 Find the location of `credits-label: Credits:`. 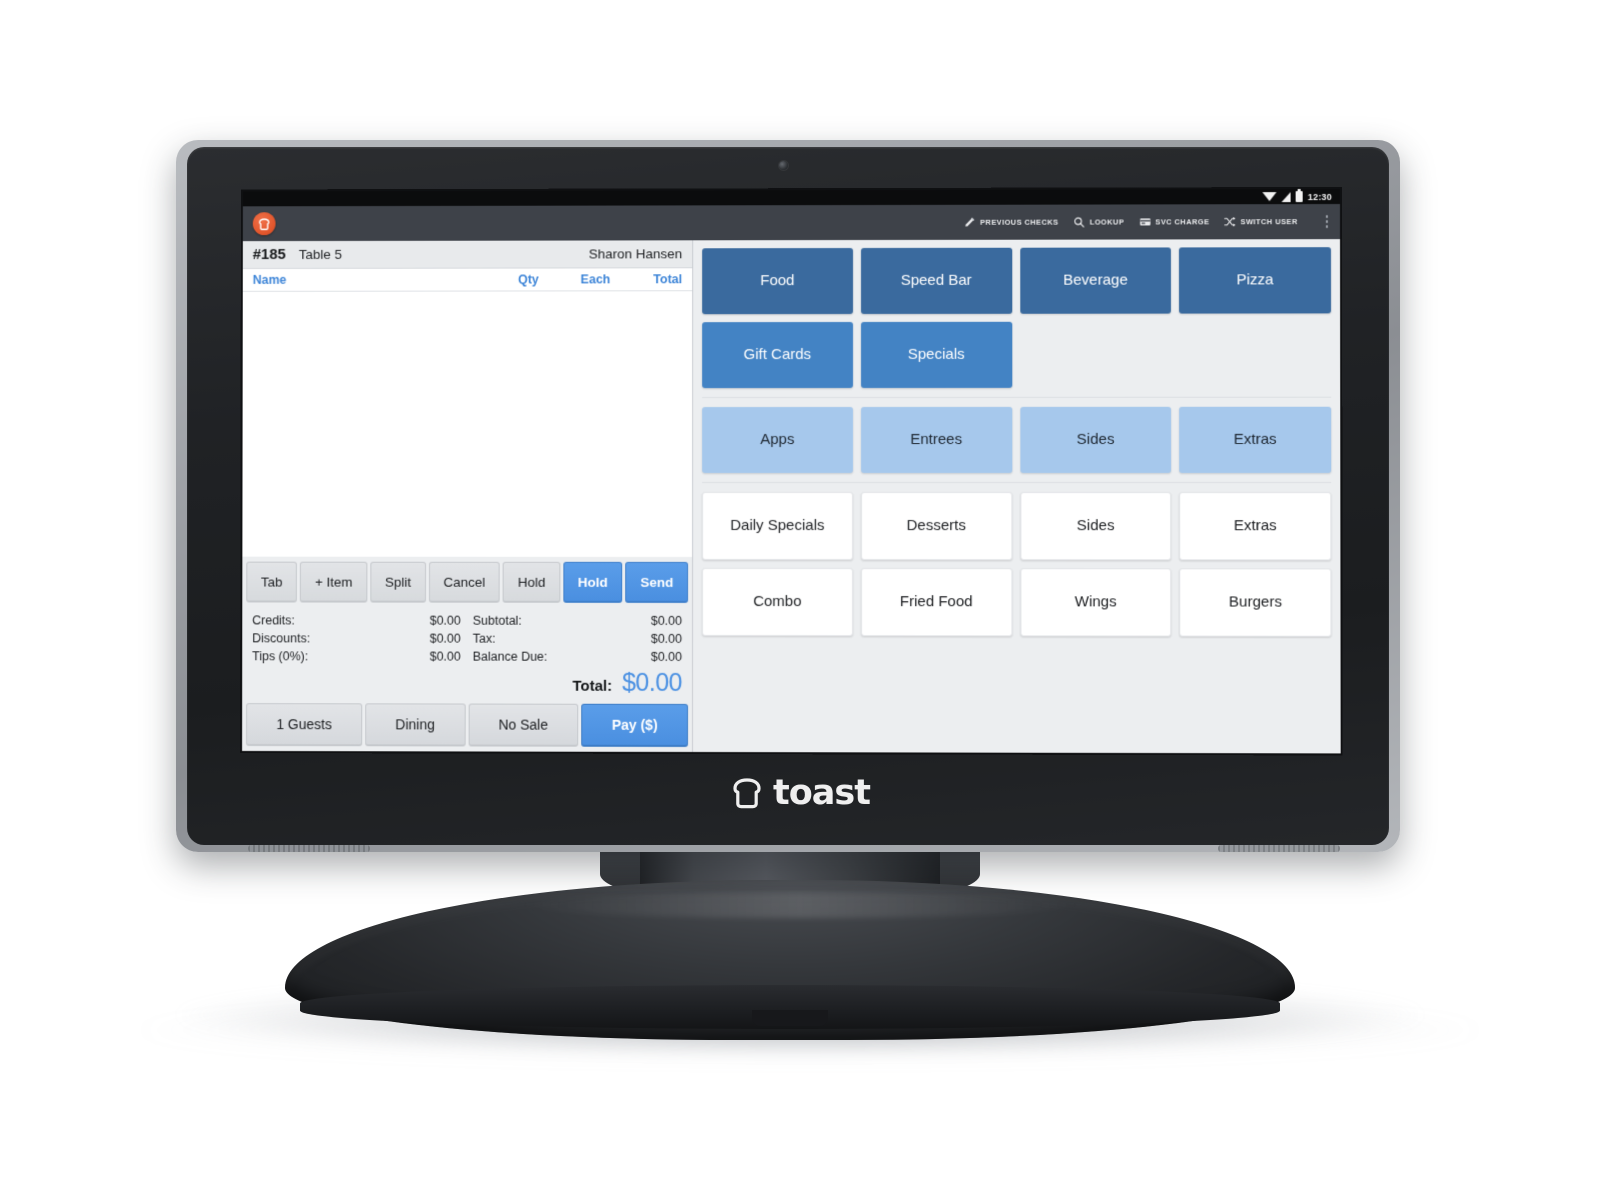

credits-label: Credits: is located at coordinates (273, 620).